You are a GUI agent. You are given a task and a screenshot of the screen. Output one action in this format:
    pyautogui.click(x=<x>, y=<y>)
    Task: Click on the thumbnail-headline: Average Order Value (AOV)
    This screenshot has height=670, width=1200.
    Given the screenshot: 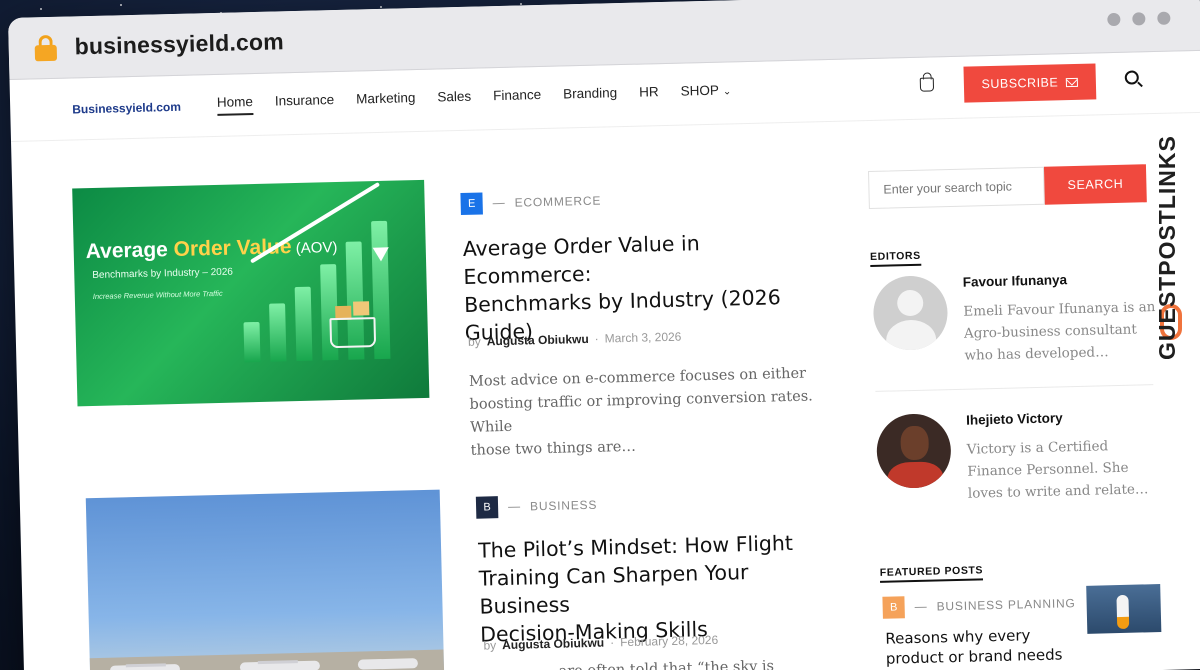 What is the action you would take?
    pyautogui.click(x=211, y=249)
    